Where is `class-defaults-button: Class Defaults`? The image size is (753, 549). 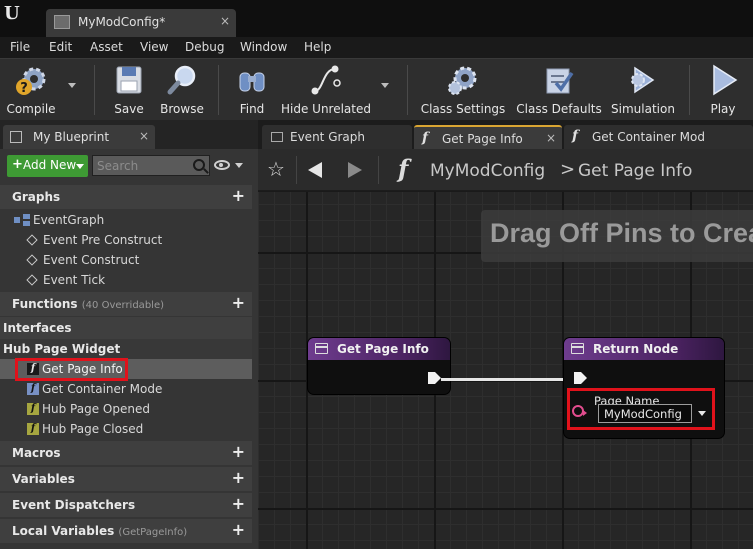 class-defaults-button: Class Defaults is located at coordinates (559, 89).